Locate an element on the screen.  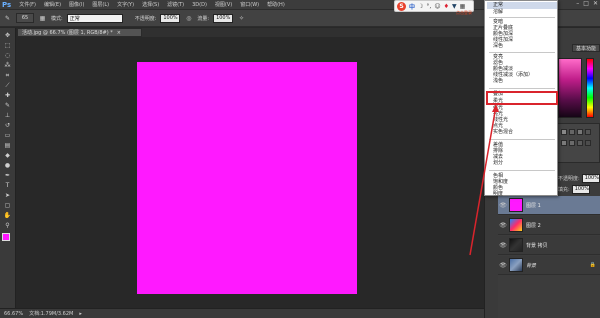
blend-luminosity: 明度 is located at coordinates (524, 194).